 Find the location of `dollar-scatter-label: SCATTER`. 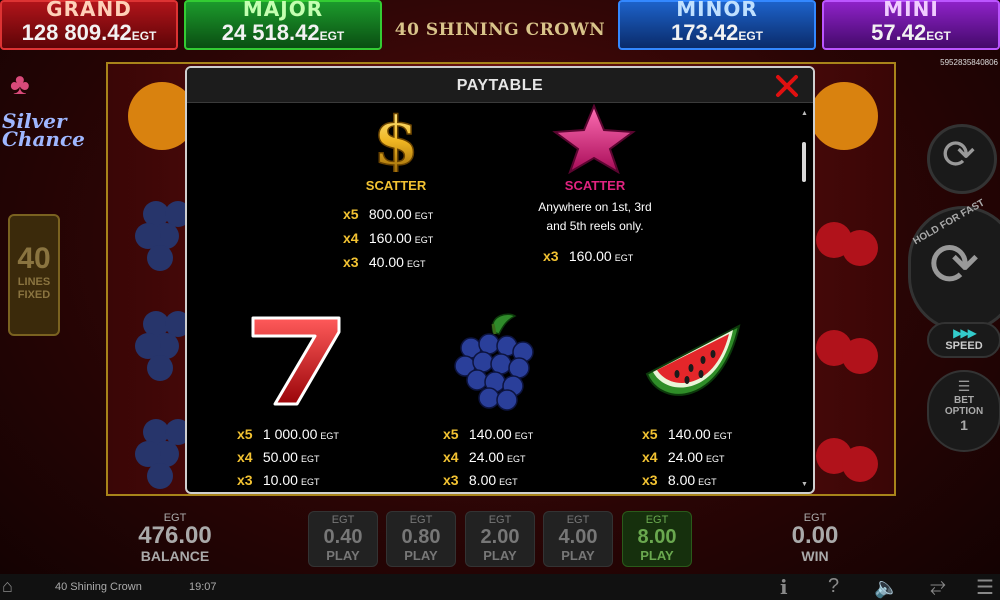

dollar-scatter-label: SCATTER is located at coordinates (396, 185).